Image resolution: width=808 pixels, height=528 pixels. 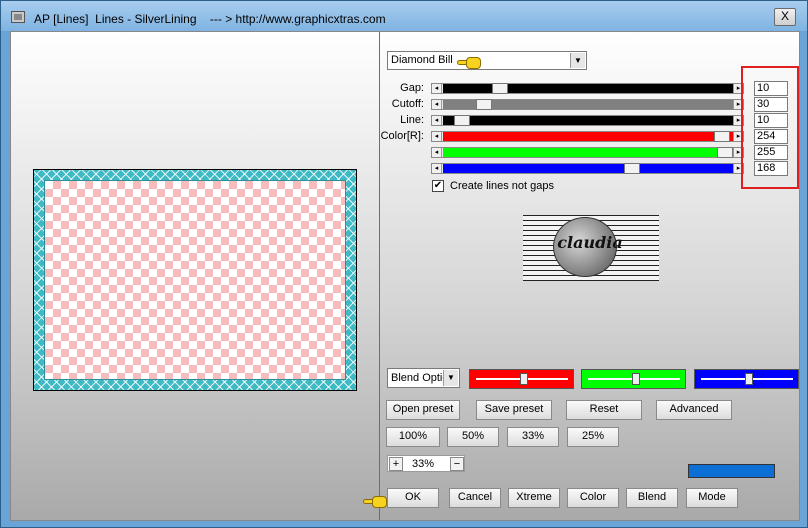 I want to click on save-preset-button: Save preset, so click(x=514, y=410).